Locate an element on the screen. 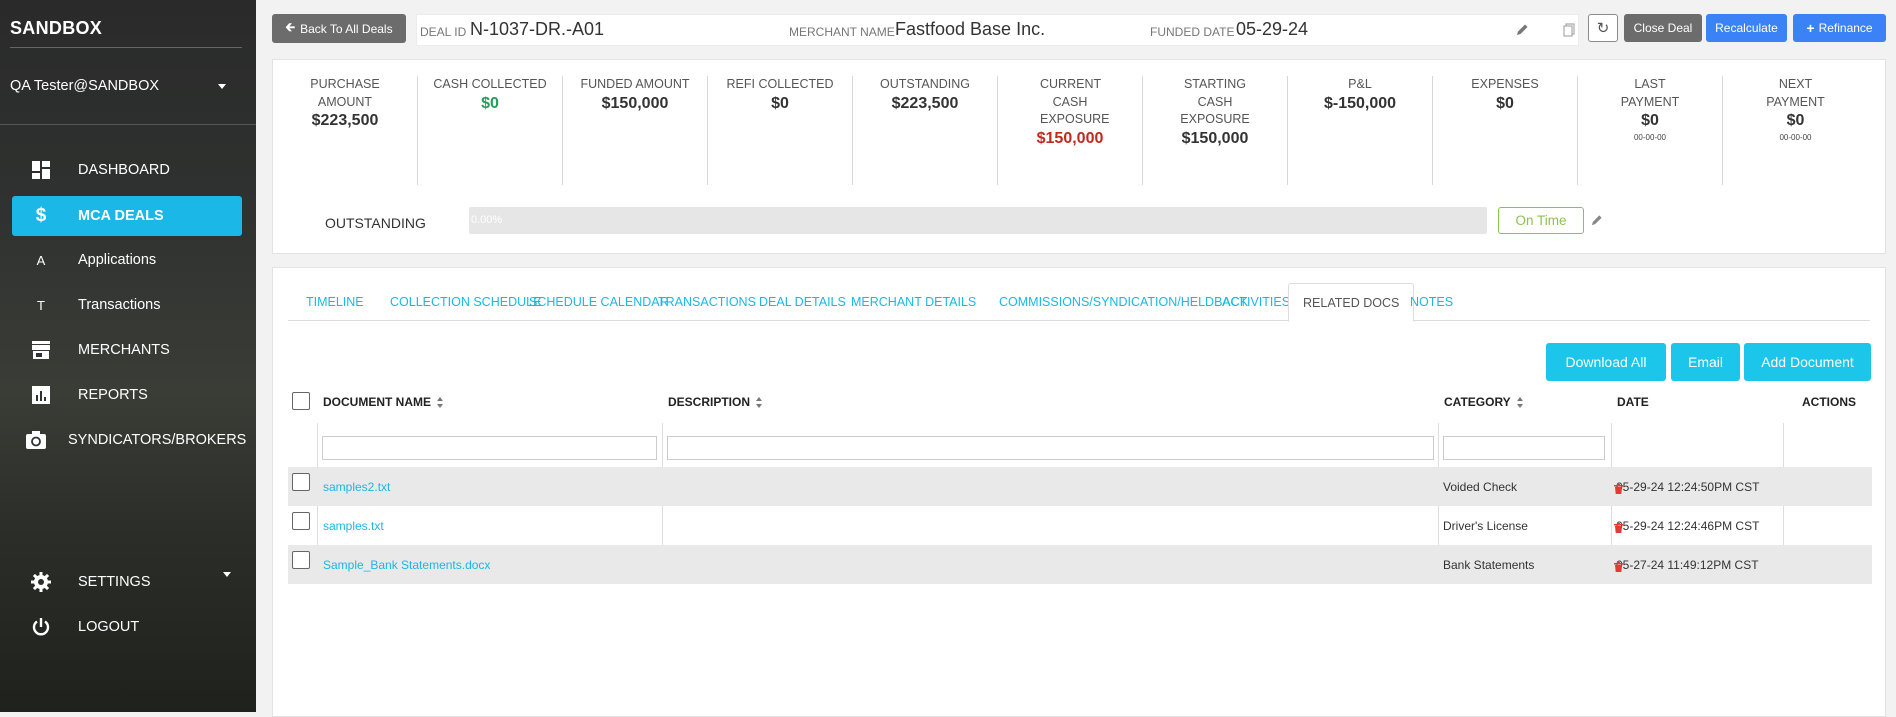  close-deal-button: Close Deal is located at coordinates (1663, 28).